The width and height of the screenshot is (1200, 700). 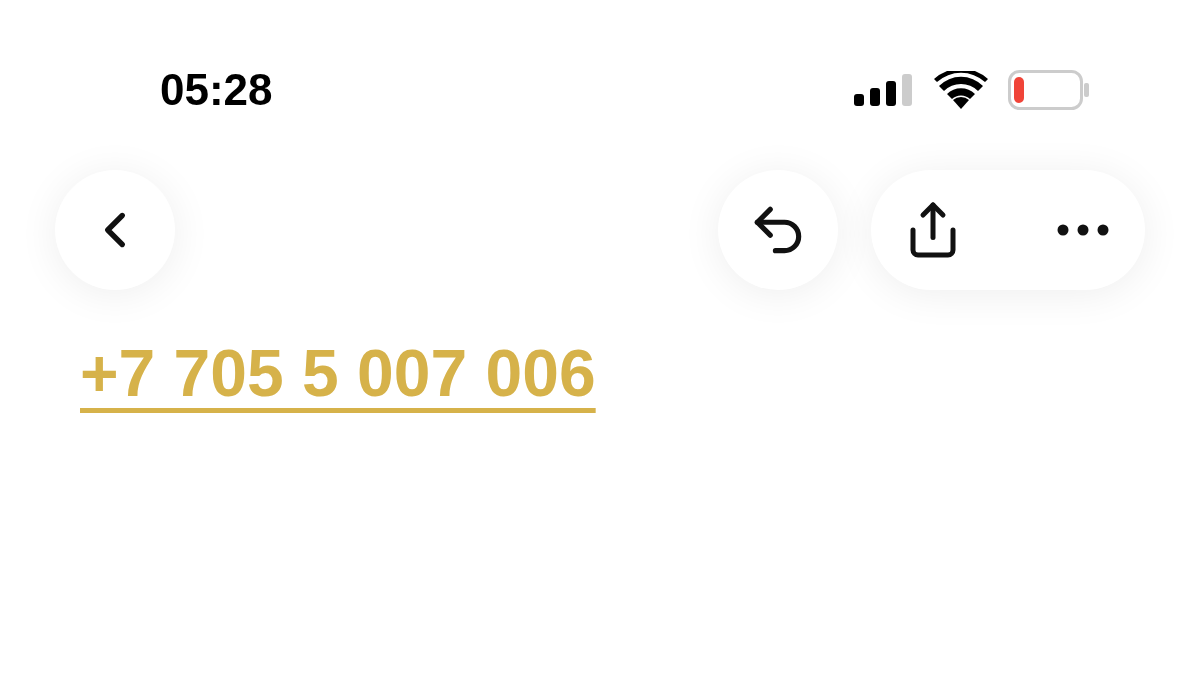 What do you see at coordinates (1049, 90) in the screenshot?
I see `battery-icon` at bounding box center [1049, 90].